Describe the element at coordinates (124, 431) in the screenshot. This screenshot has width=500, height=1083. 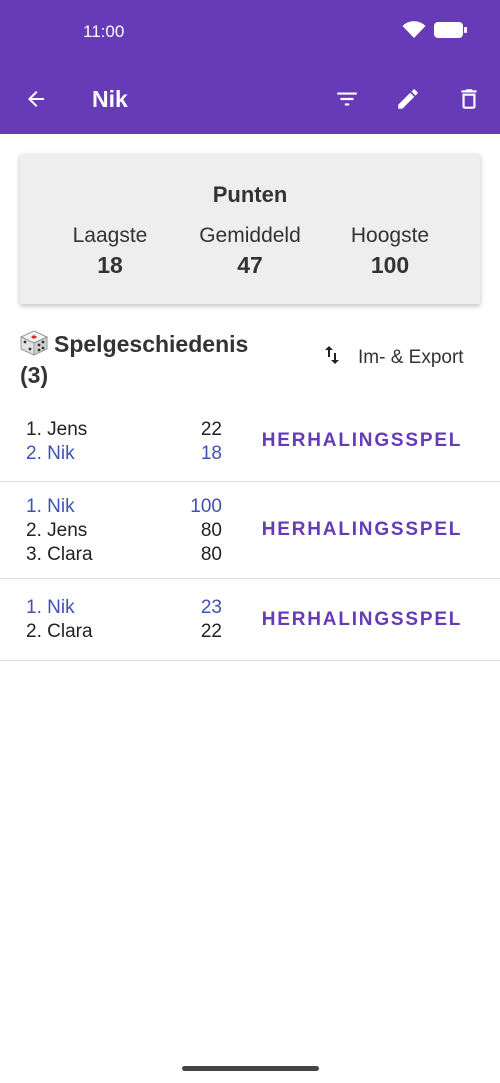
I see `player-row: 1. Jens 22` at that location.